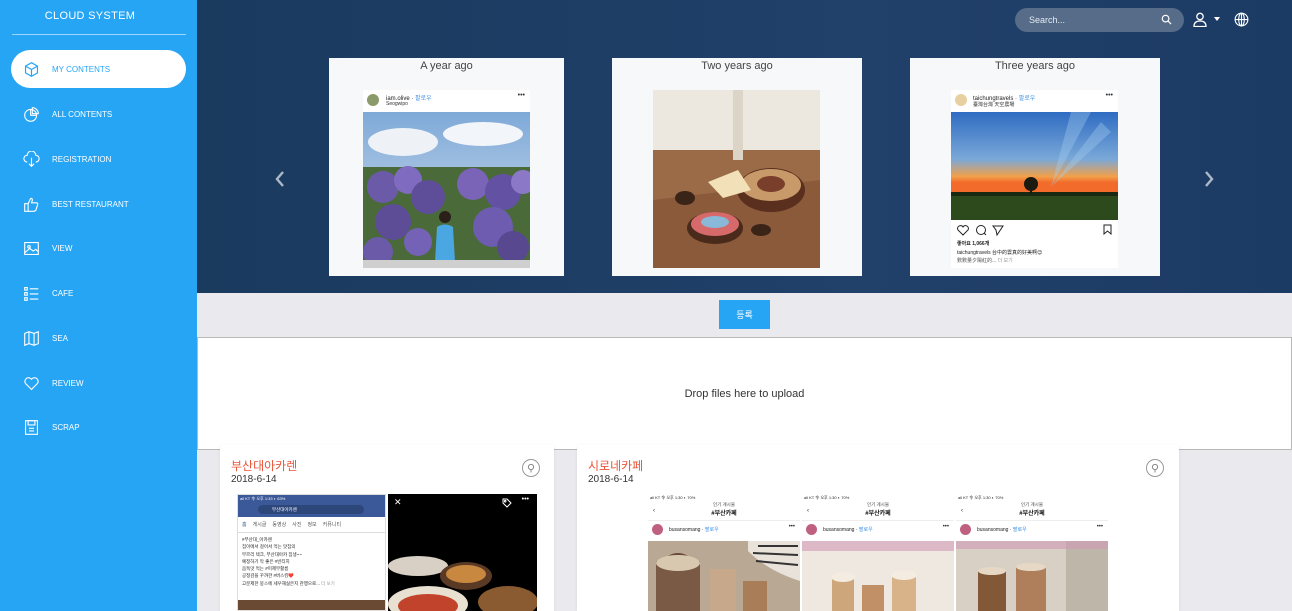 The image size is (1292, 611). What do you see at coordinates (311, 524) in the screenshot?
I see `fb-tab: 정보` at bounding box center [311, 524].